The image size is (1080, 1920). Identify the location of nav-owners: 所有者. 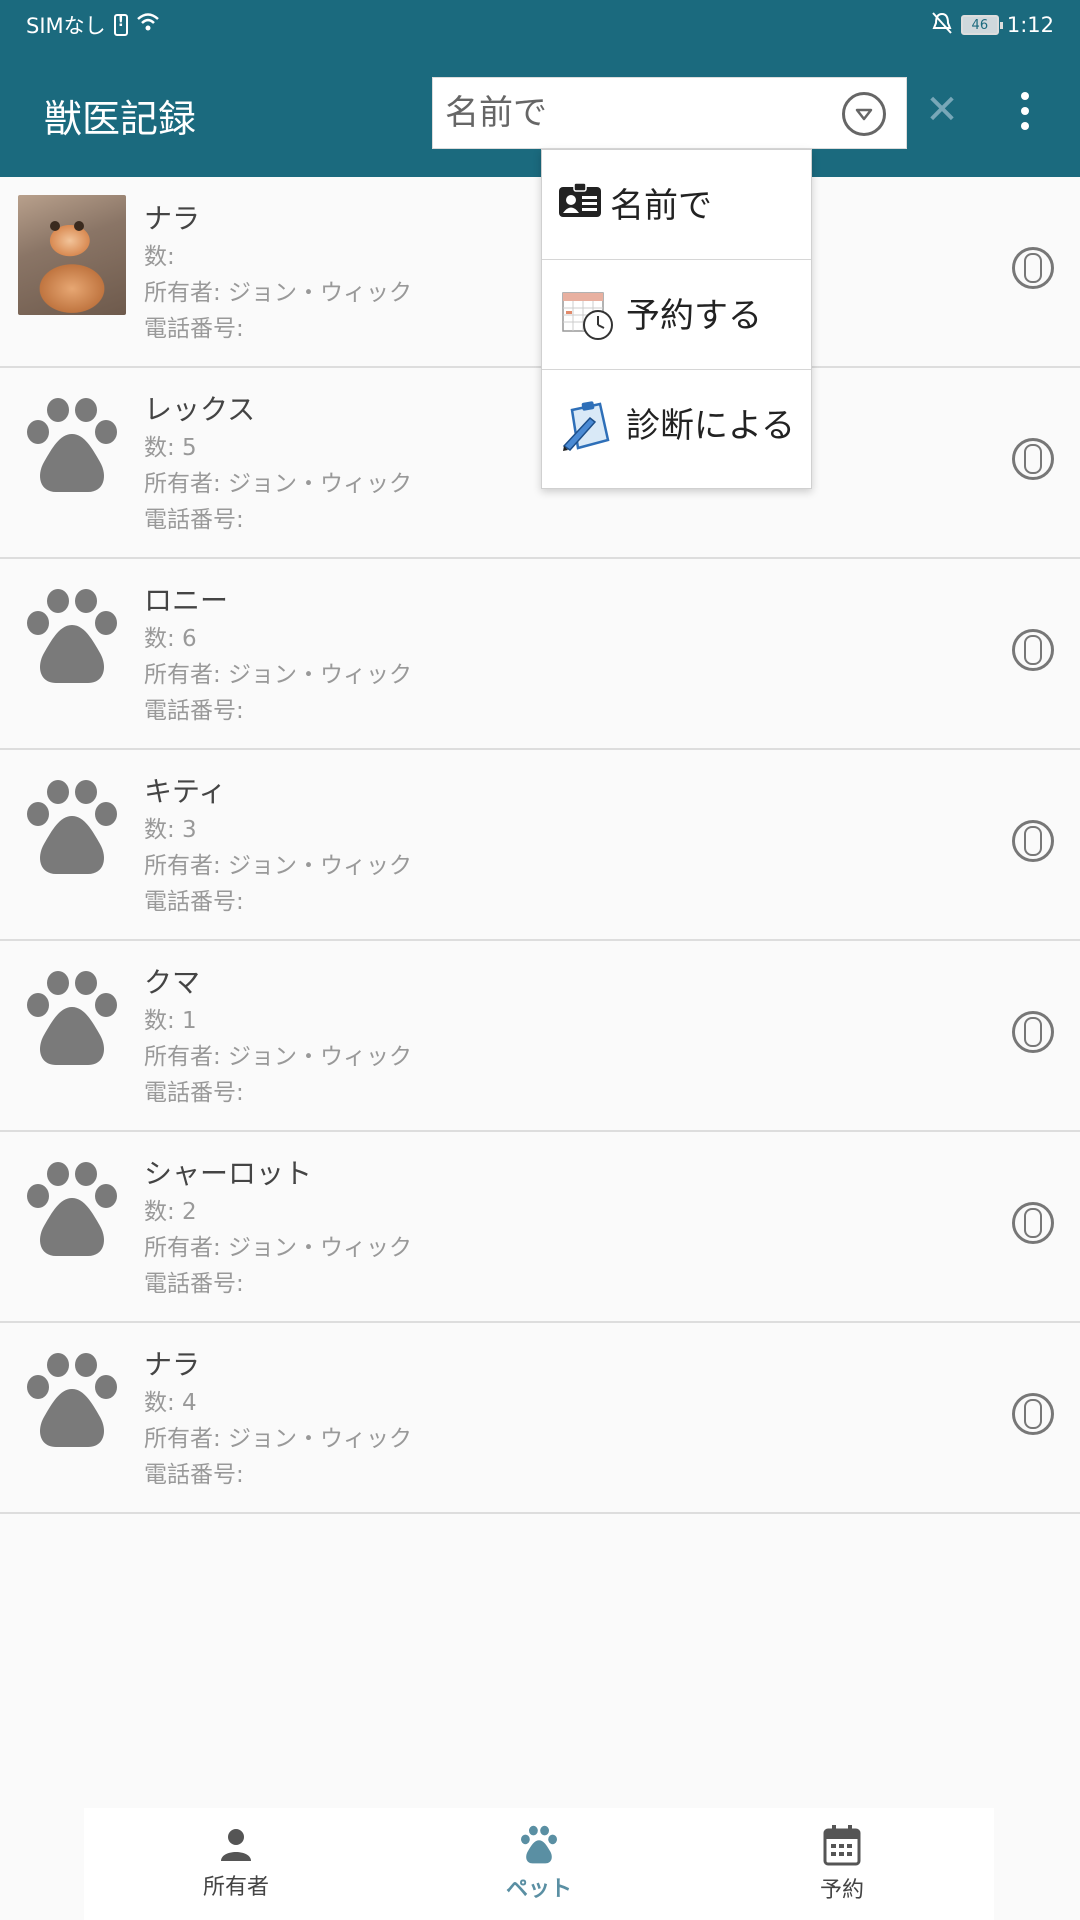
(236, 1864).